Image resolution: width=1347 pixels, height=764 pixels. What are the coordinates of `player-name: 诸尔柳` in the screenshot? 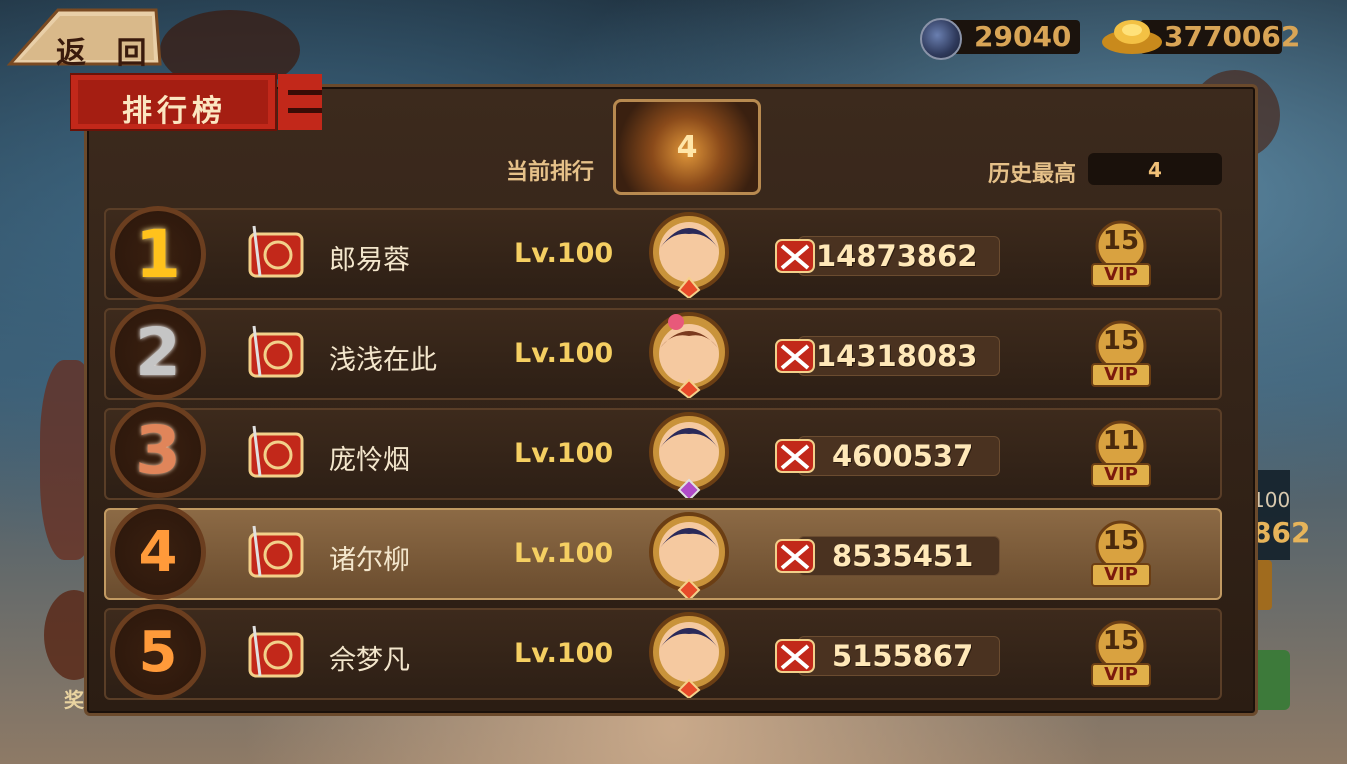 It's located at (369, 560).